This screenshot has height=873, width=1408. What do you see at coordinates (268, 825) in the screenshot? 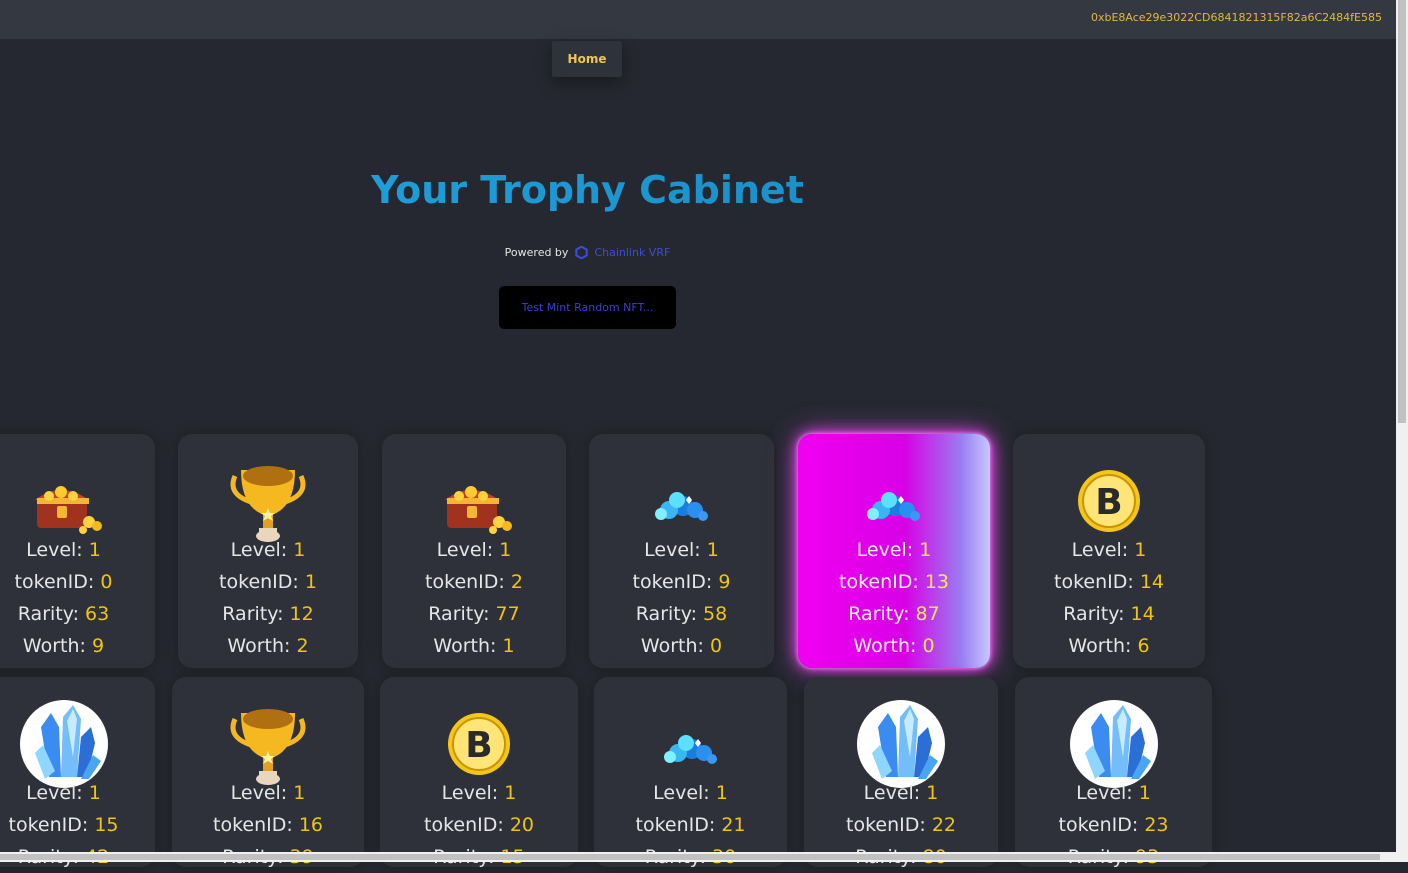
I see `token-id-row: tokenID: 16` at bounding box center [268, 825].